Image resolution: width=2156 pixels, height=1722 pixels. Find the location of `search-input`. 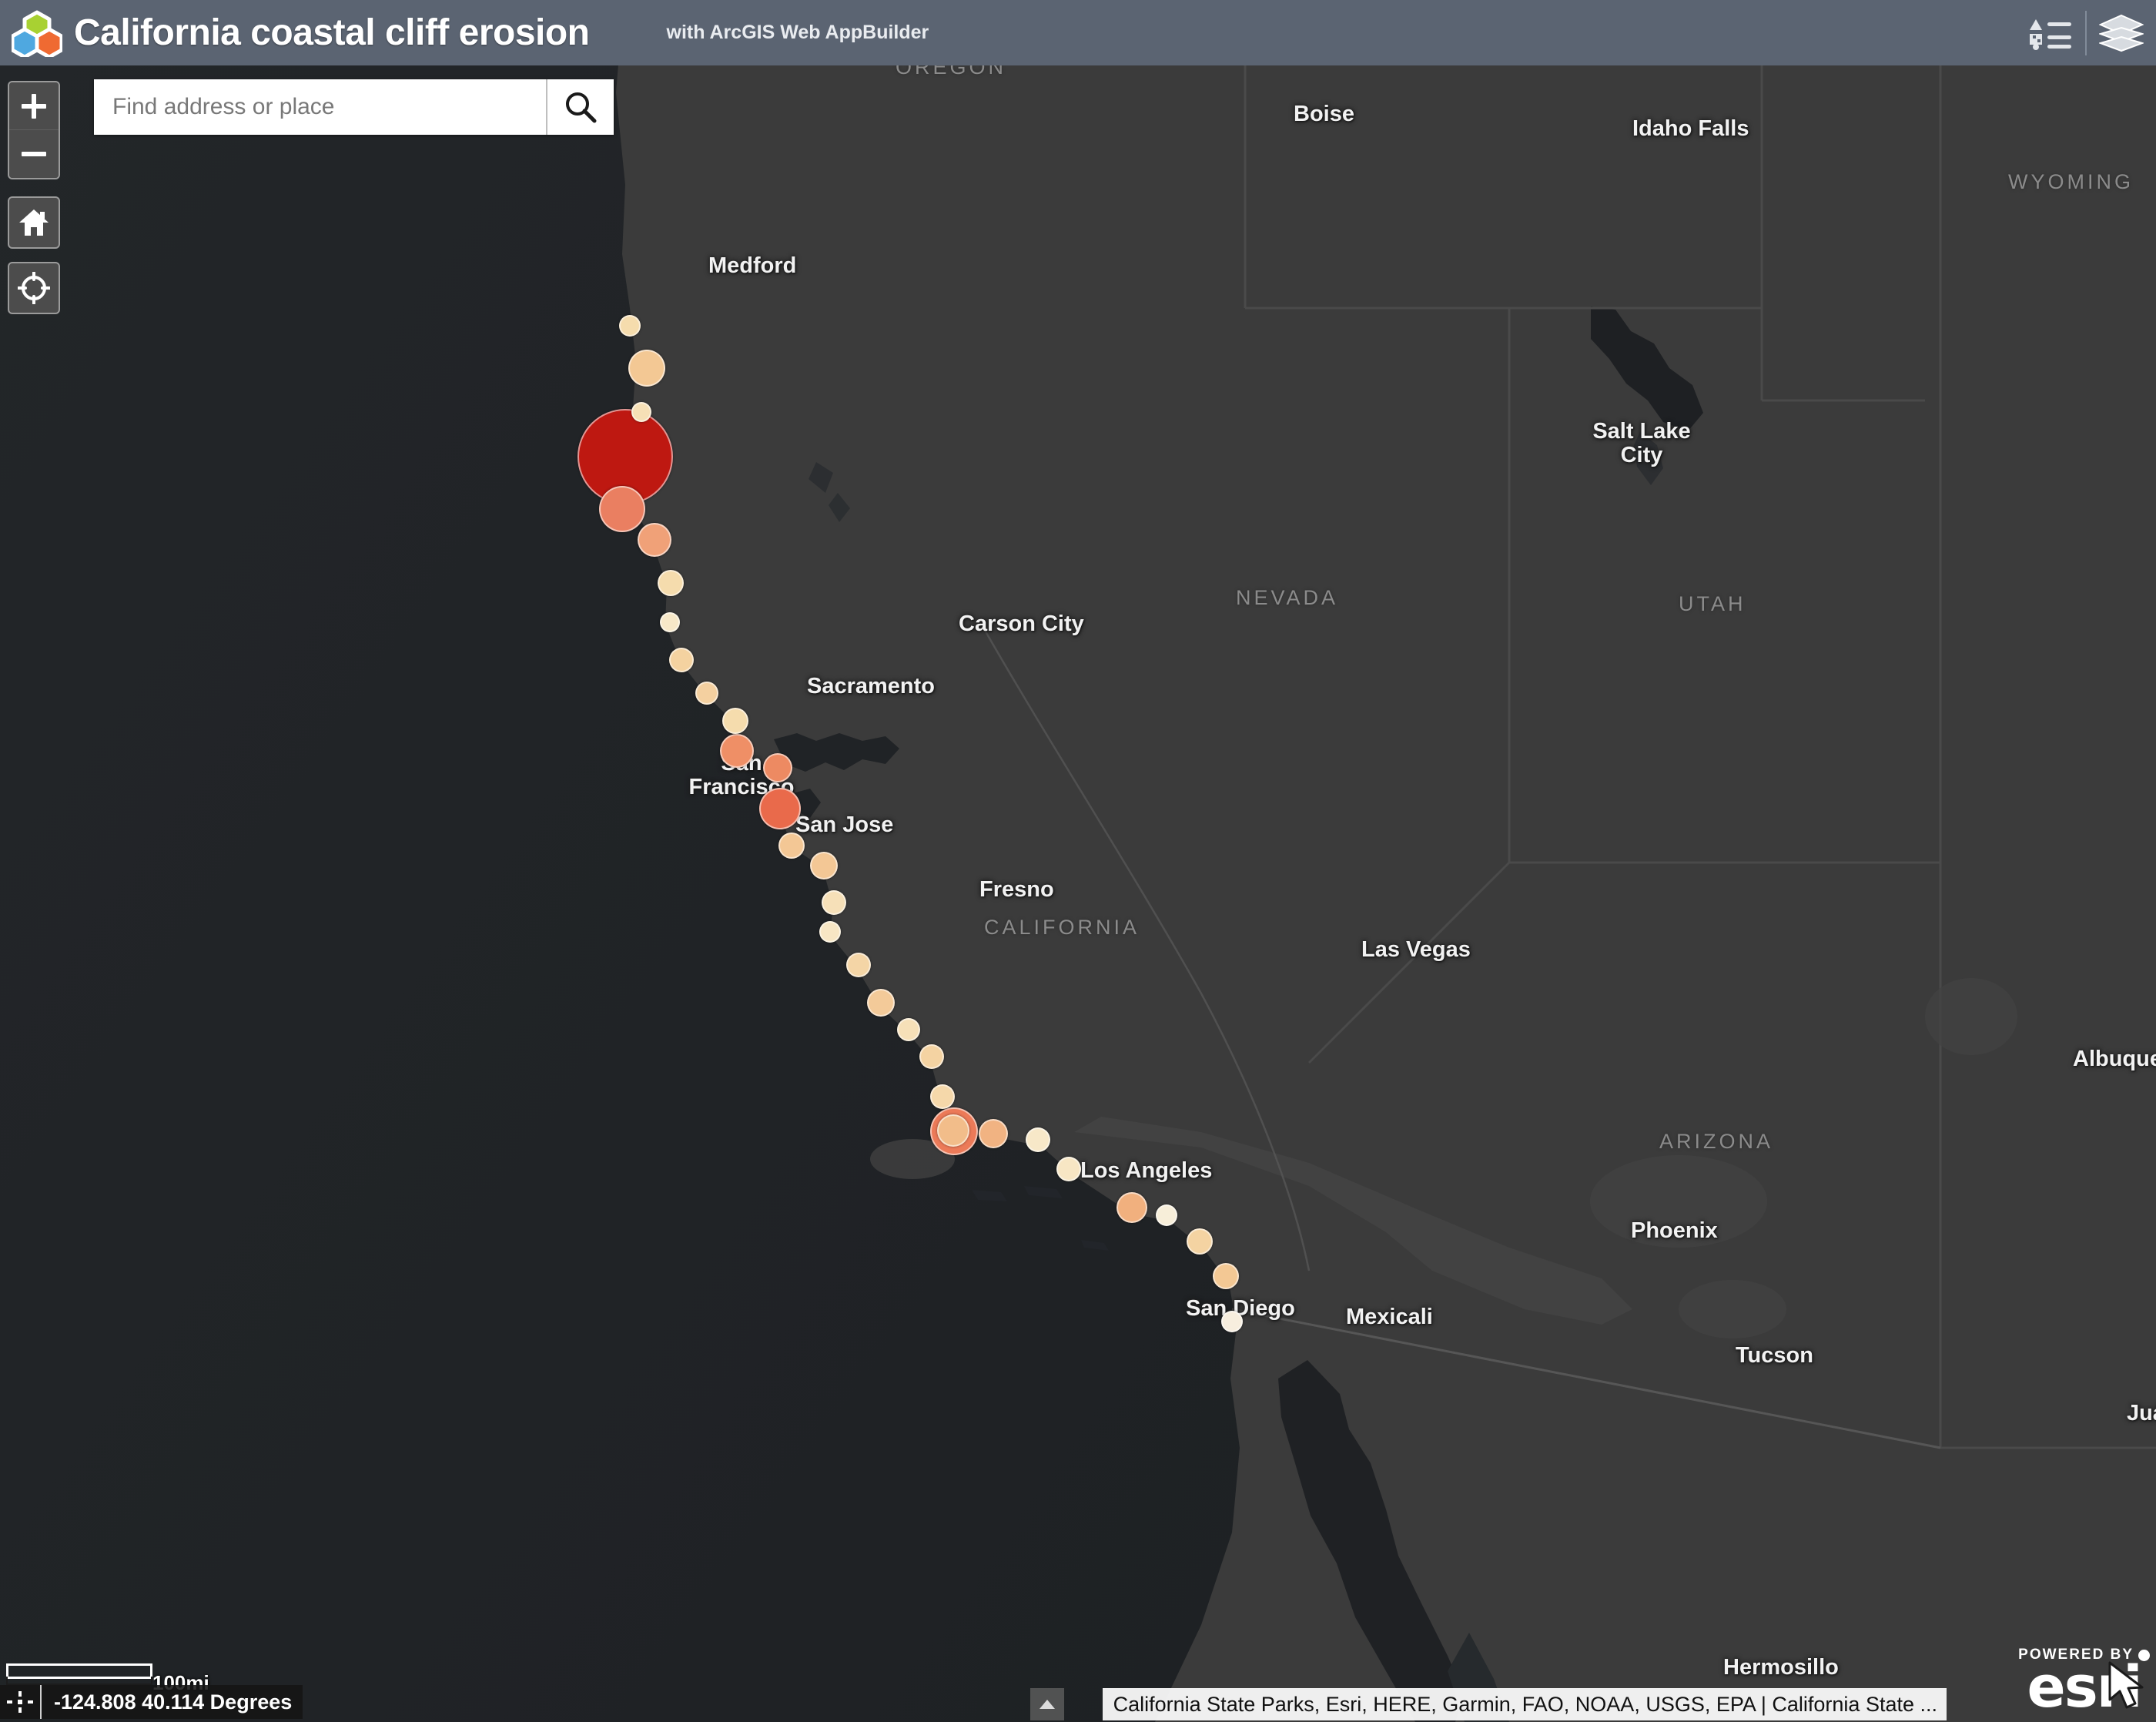

search-input is located at coordinates (320, 107).